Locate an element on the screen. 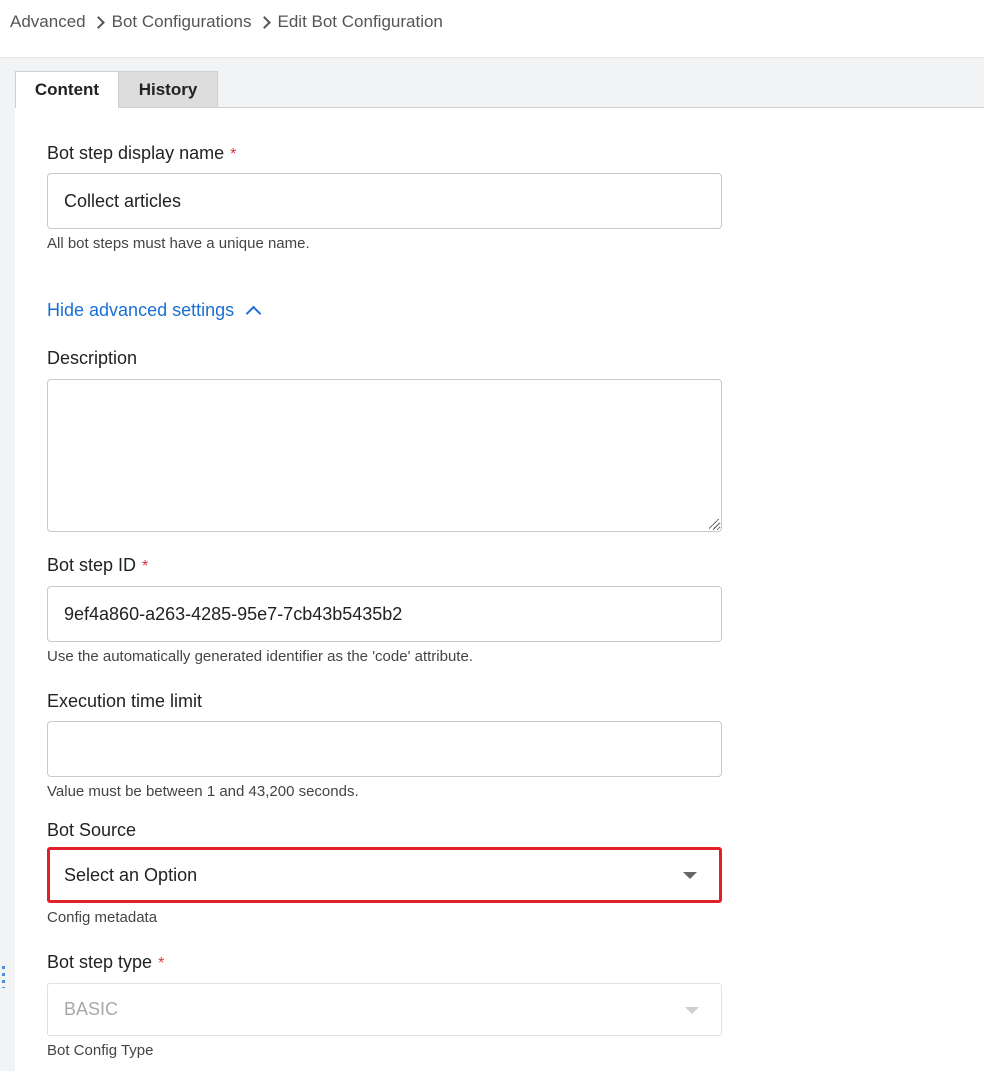 The width and height of the screenshot is (984, 1071). time-limit-label: Execution time limit is located at coordinates (125, 701).